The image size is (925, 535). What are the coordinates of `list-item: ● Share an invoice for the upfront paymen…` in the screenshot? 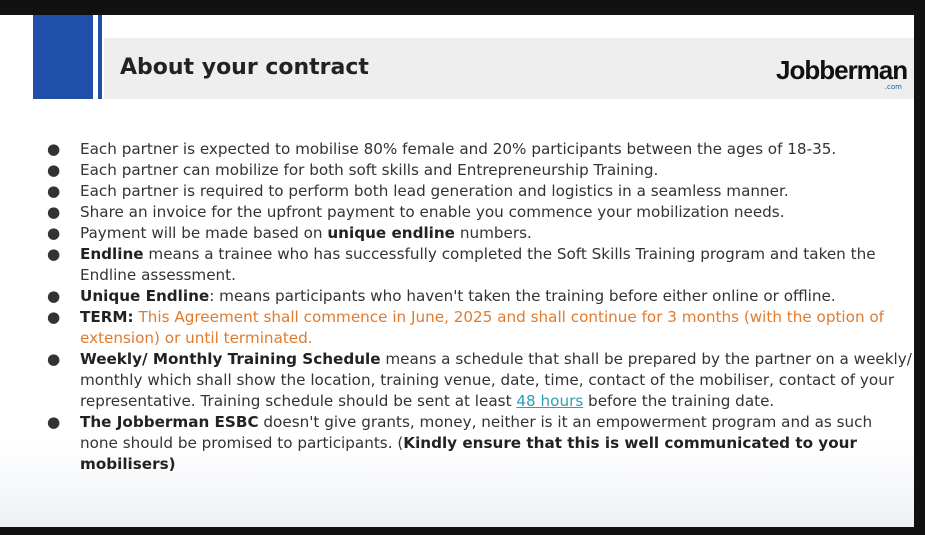 It's located at (479, 212).